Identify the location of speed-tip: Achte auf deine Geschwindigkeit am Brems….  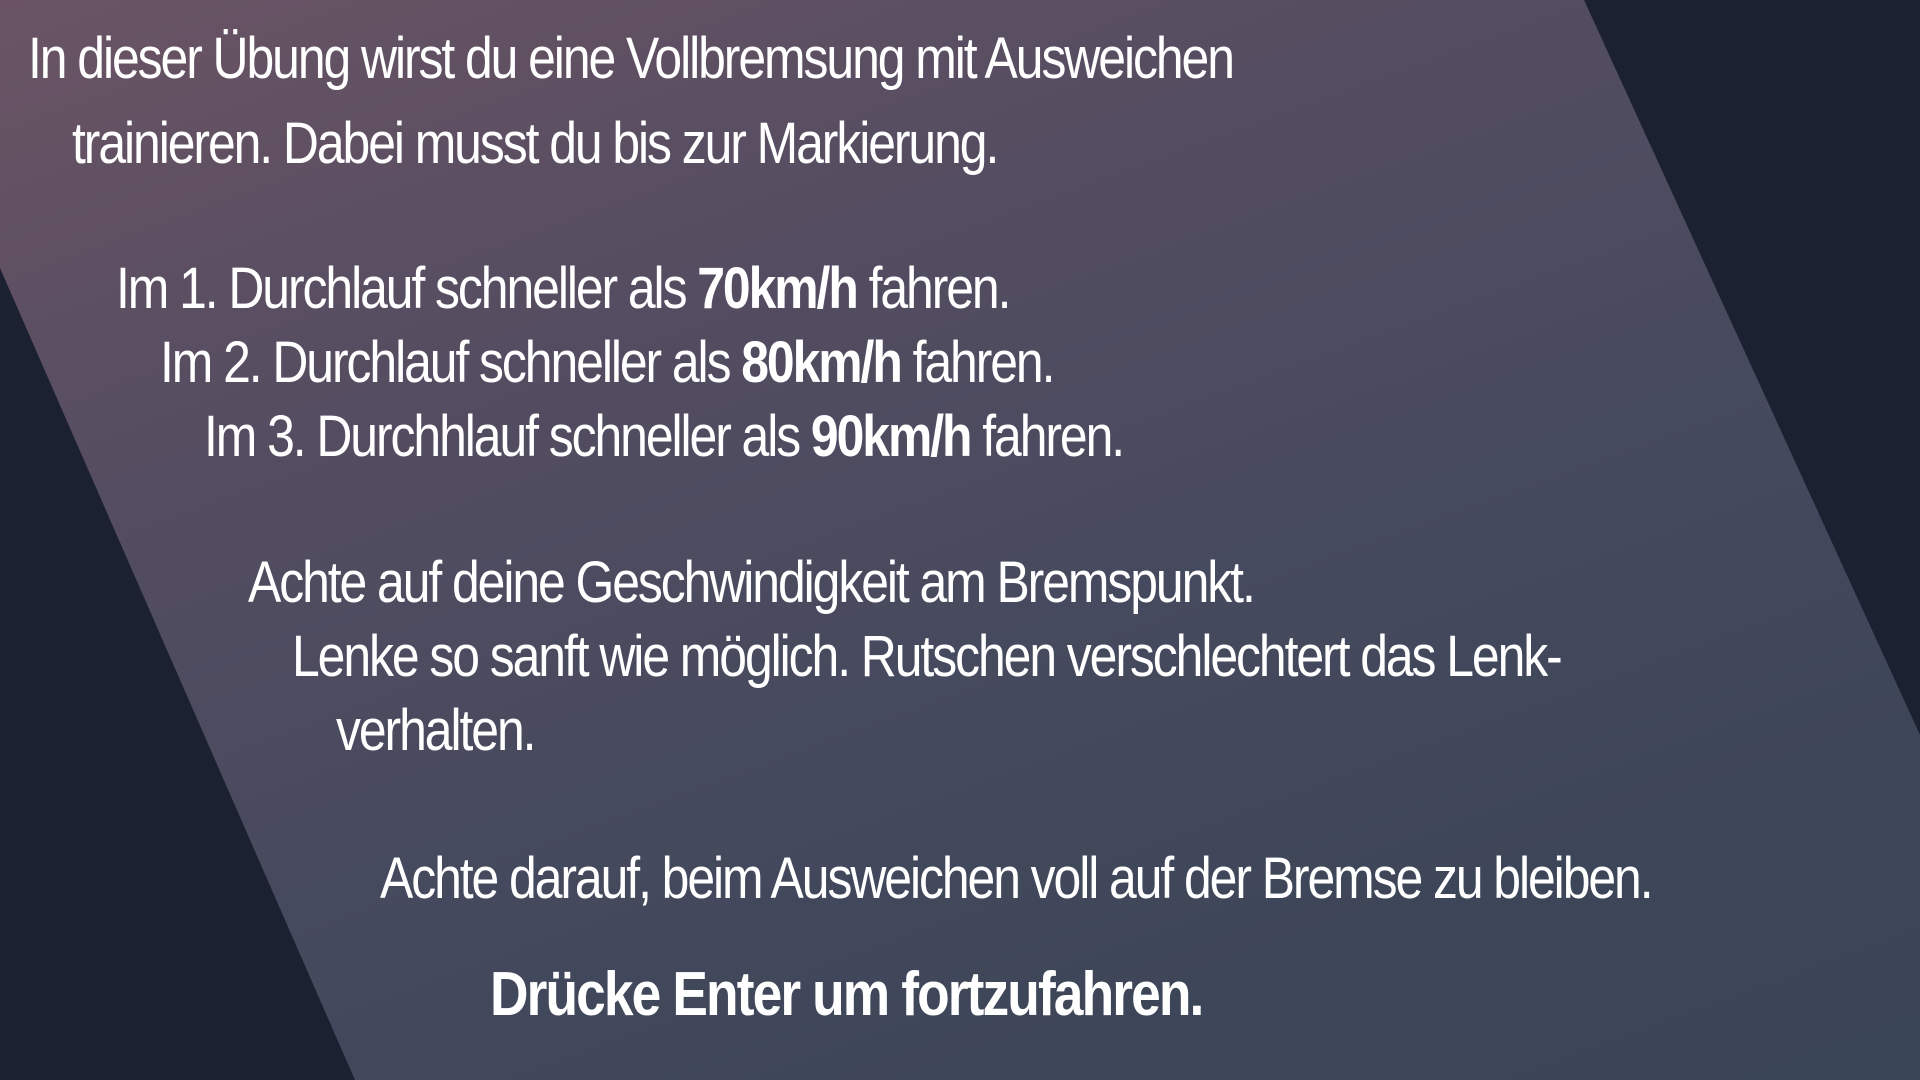
(752, 582).